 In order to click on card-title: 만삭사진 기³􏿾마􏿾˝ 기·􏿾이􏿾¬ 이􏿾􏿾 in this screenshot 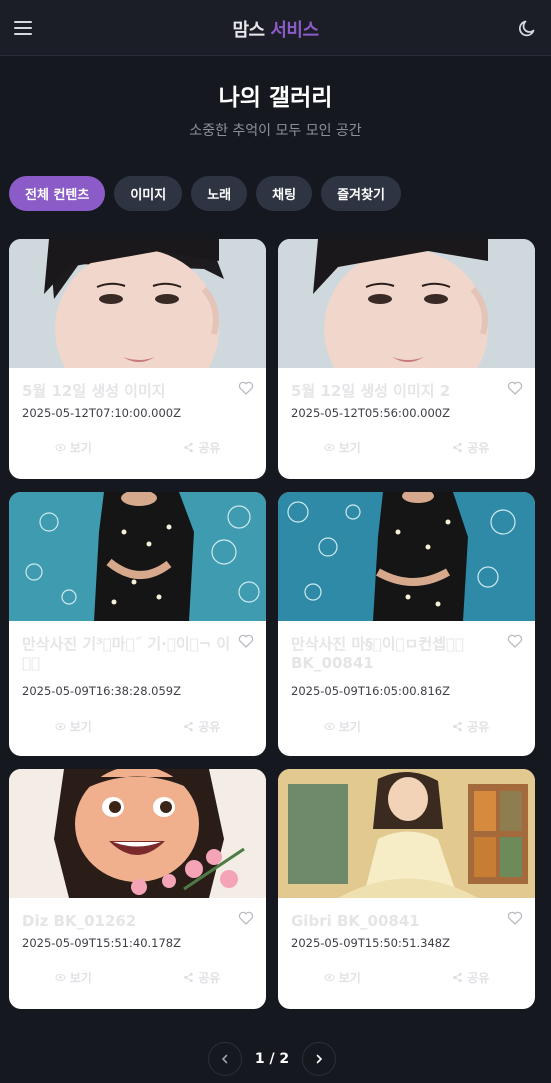, I will do `click(126, 653)`.